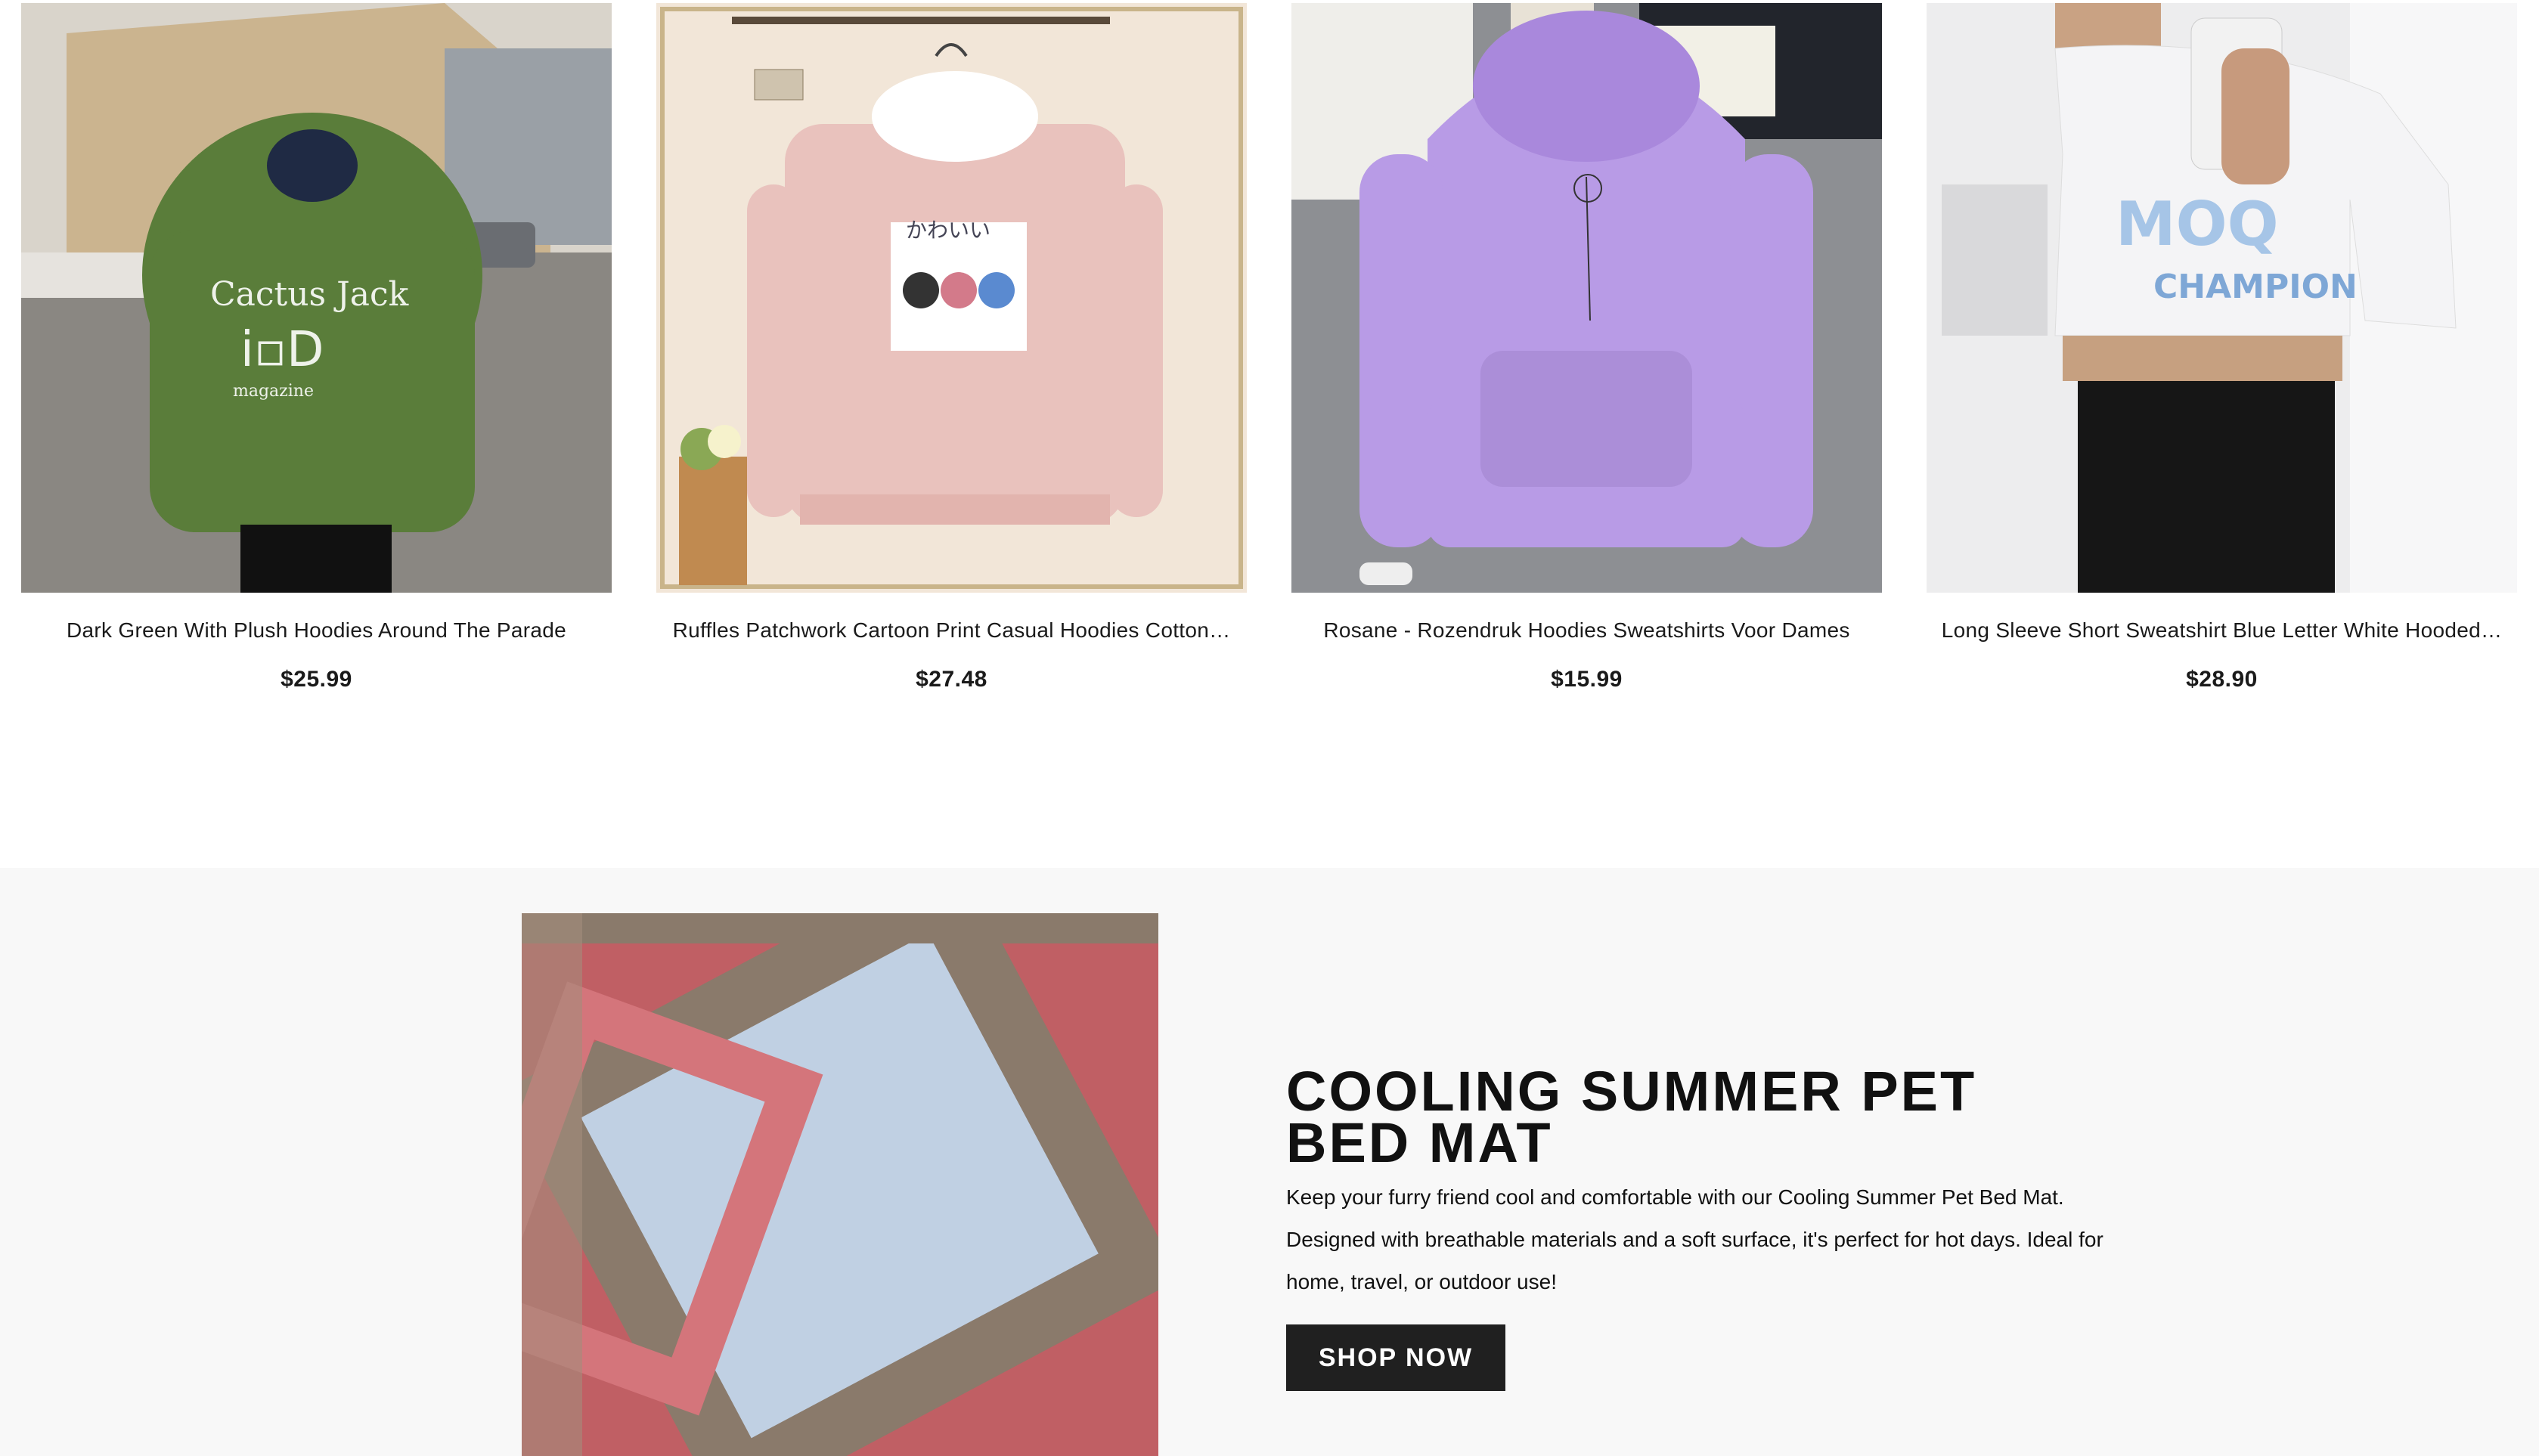 The image size is (2539, 1456). I want to click on shop-now-button: SHOP NOW, so click(1395, 1357).